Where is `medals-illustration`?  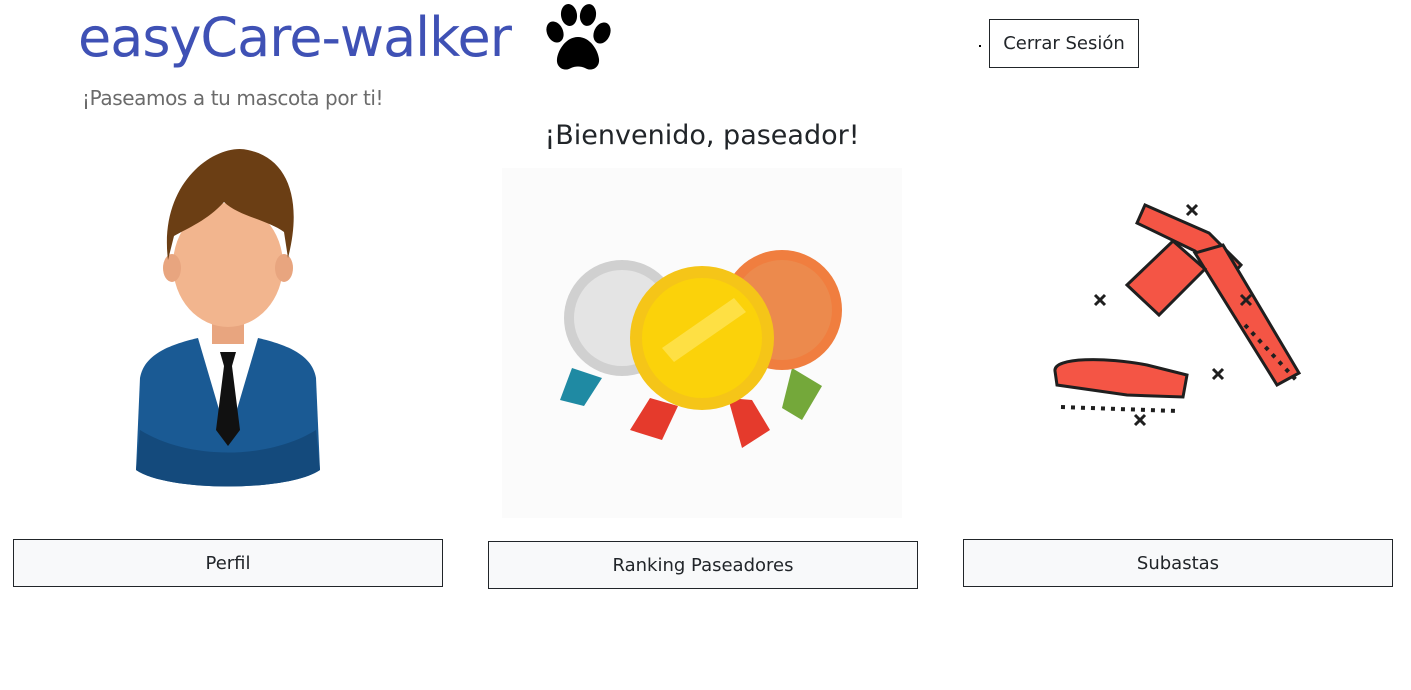
medals-illustration is located at coordinates (702, 343).